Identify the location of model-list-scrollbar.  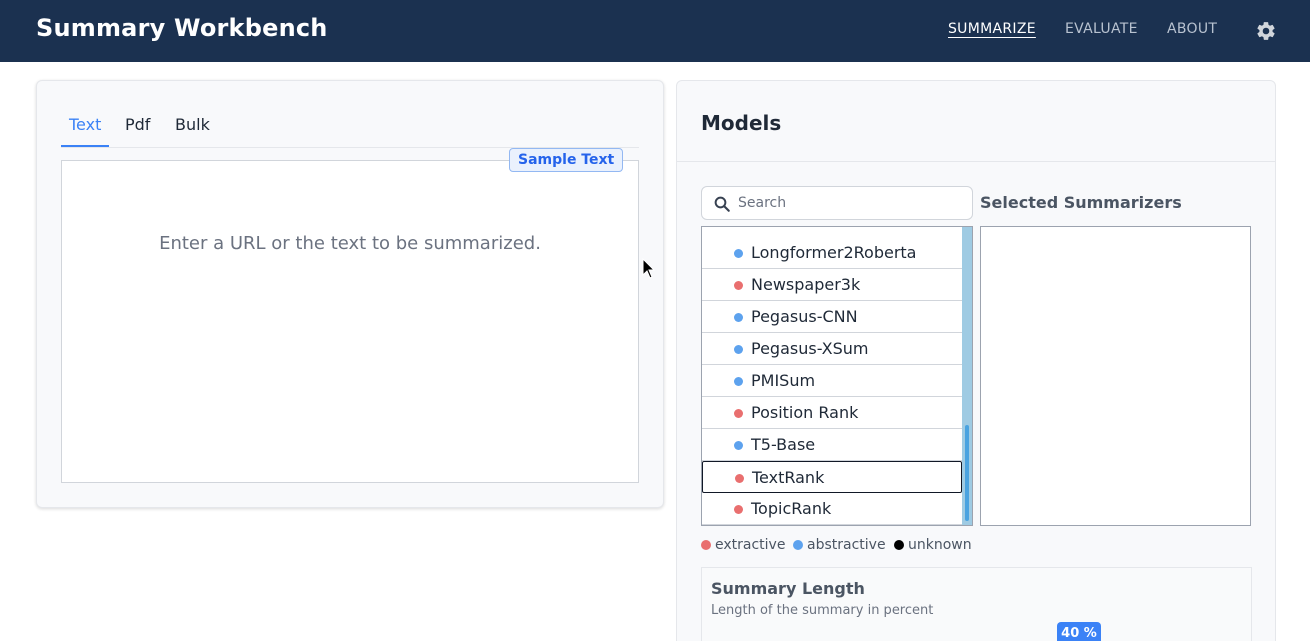
(967, 376).